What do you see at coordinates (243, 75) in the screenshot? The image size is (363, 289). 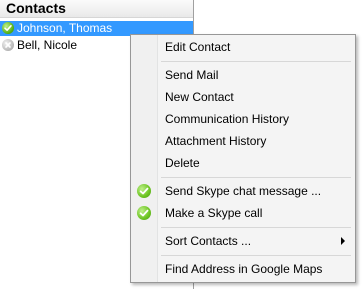 I see `menu-item-send-mail: Send Mail` at bounding box center [243, 75].